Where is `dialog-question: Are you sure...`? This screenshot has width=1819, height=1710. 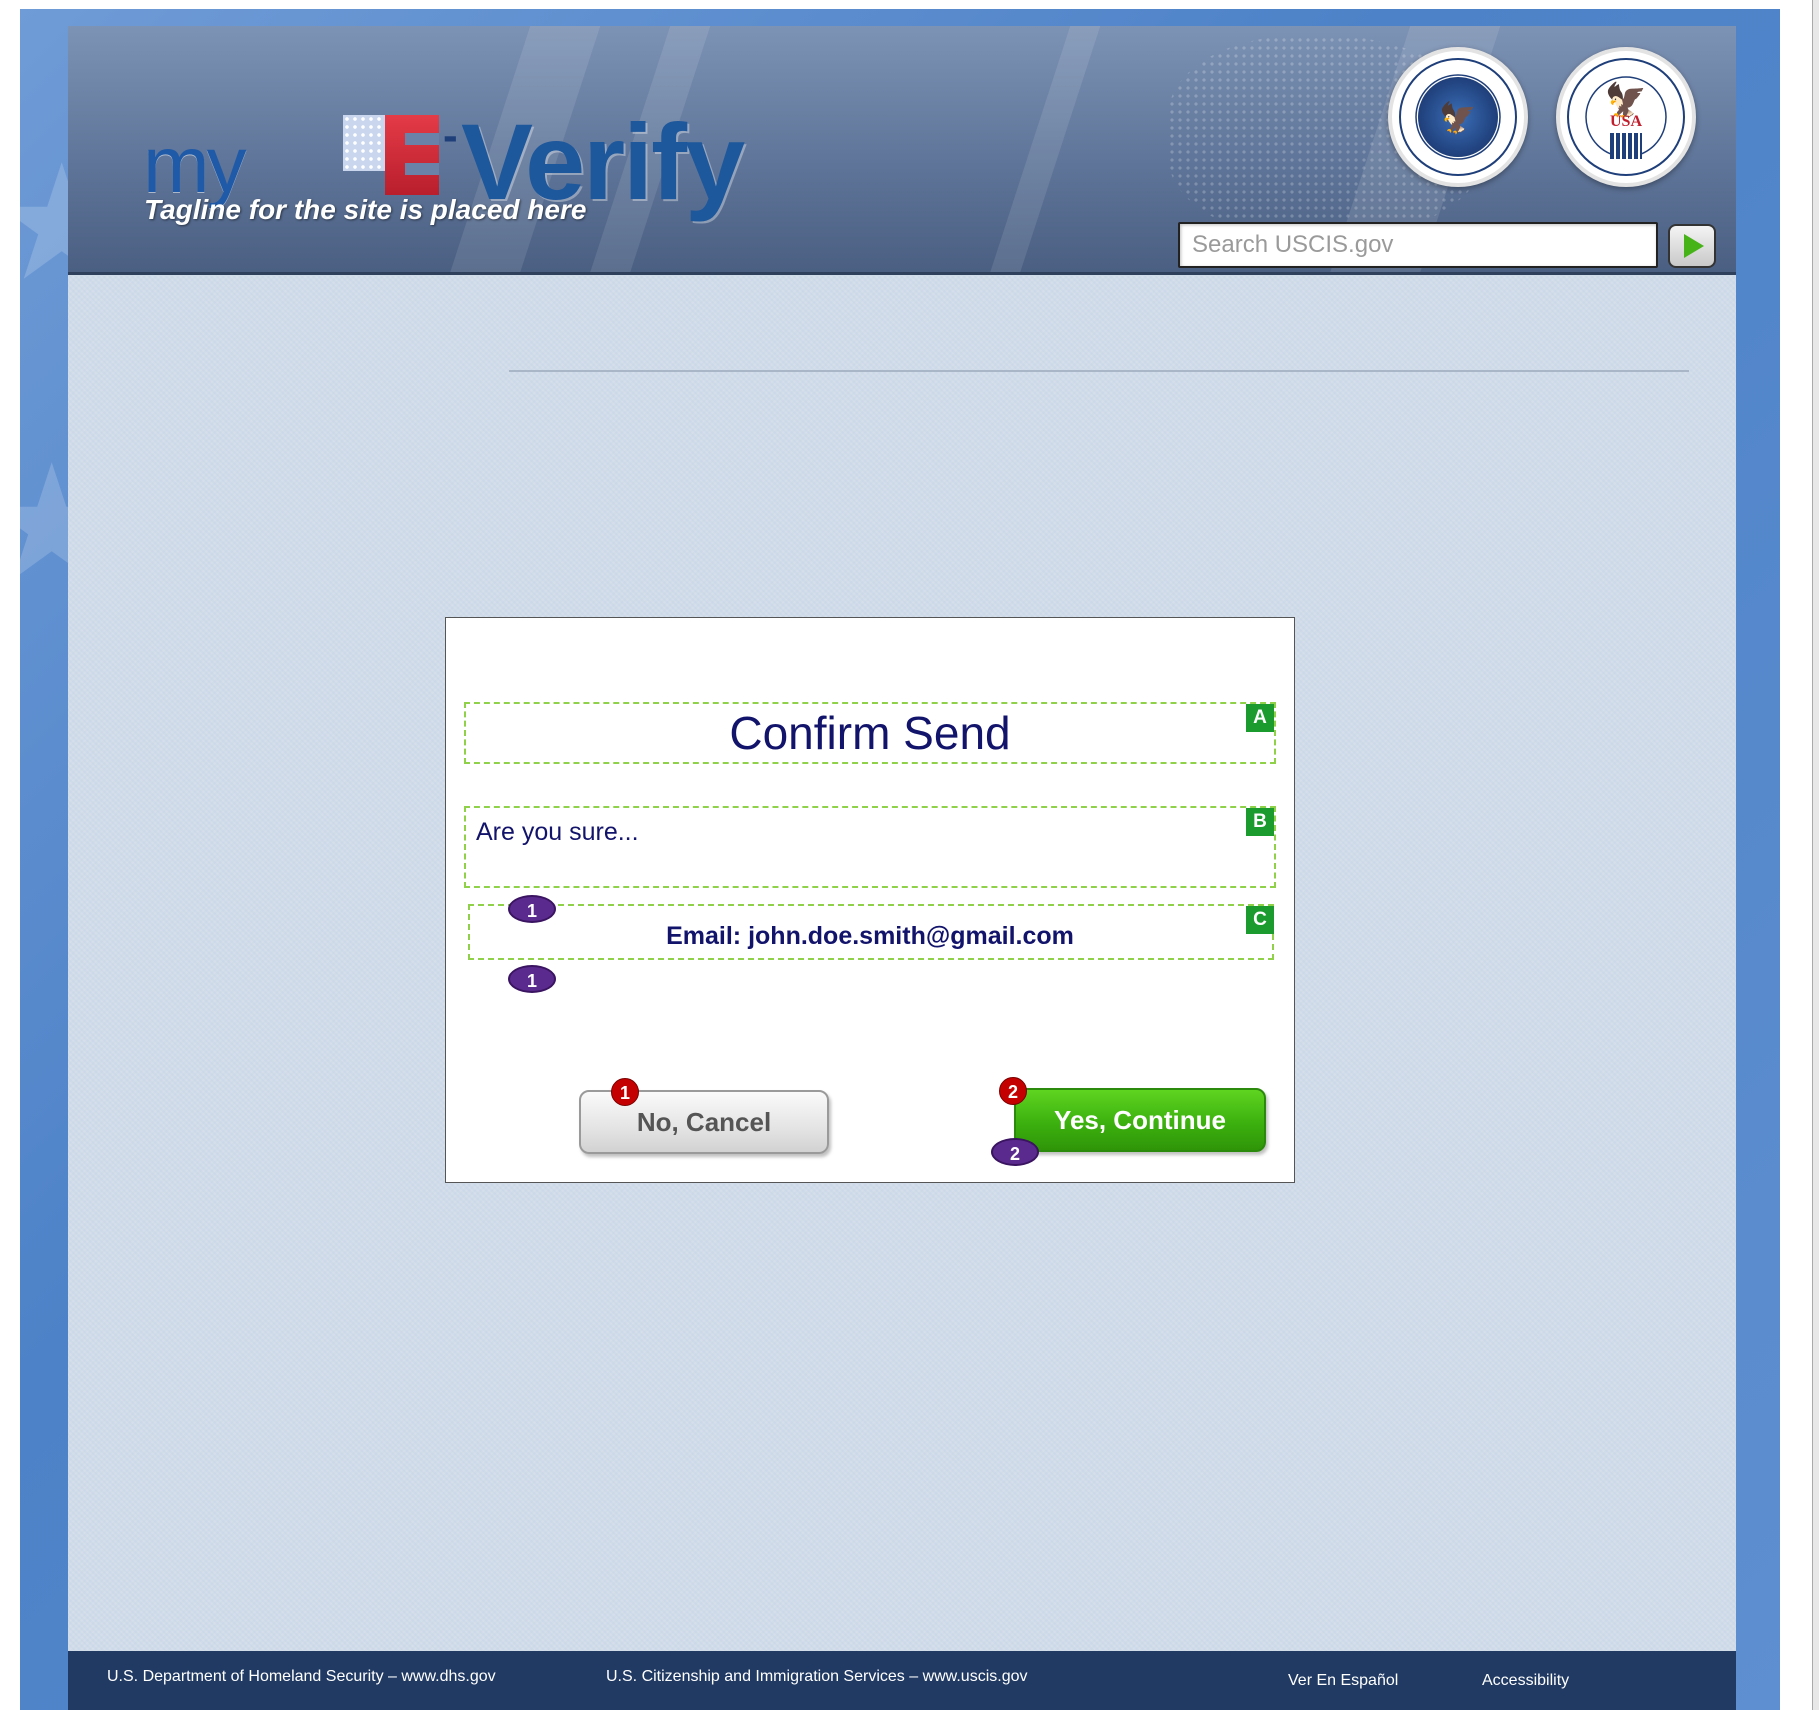
dialog-question: Are you sure... is located at coordinates (557, 832).